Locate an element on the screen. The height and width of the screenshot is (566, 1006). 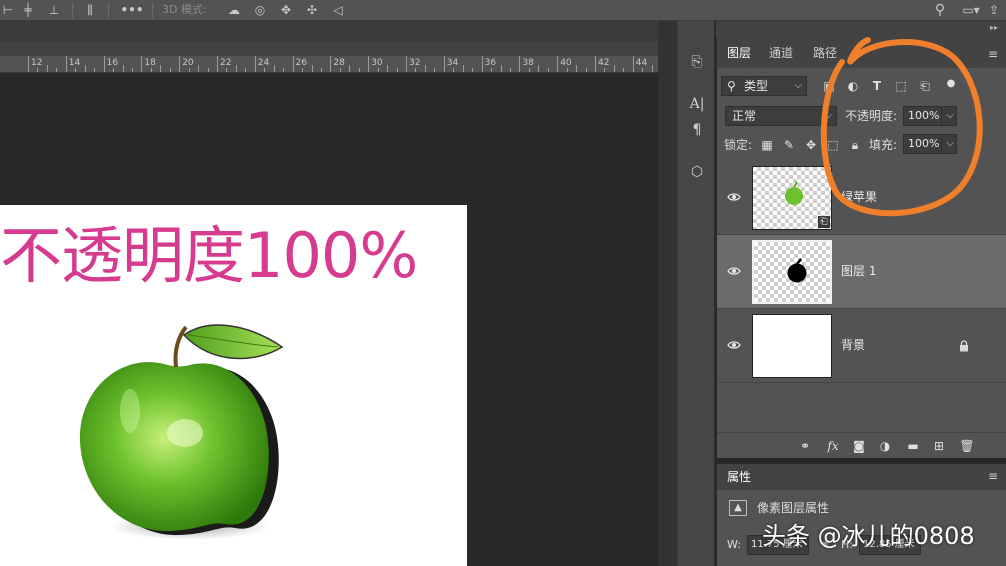
ruler-label: 20 is located at coordinates (188, 63).